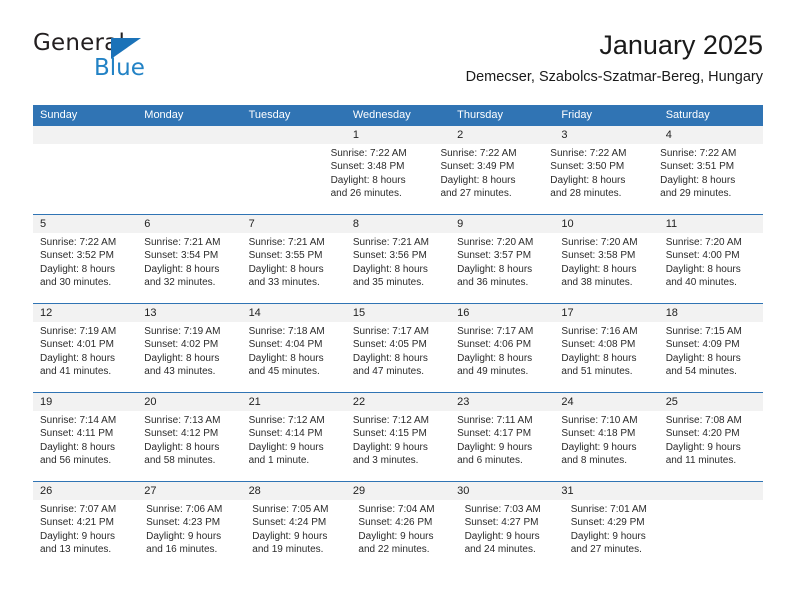 This screenshot has width=792, height=612. I want to click on day-number-5: 5, so click(85, 224).